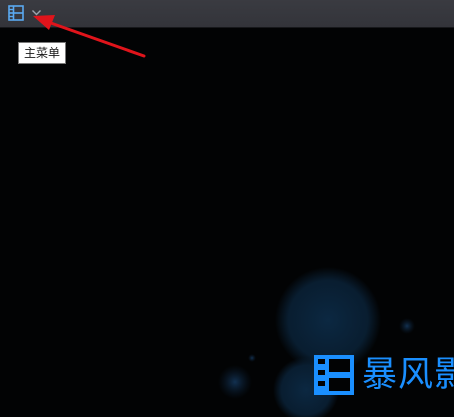 The image size is (454, 417). Describe the element at coordinates (408, 375) in the screenshot. I see `brand-name: 暴风影` at that location.